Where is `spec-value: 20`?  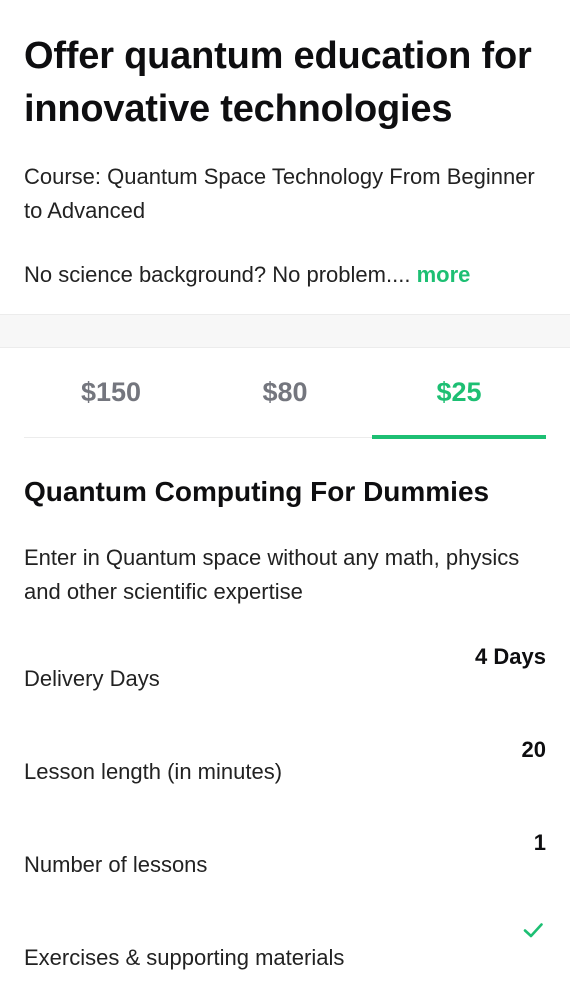 spec-value: 20 is located at coordinates (533, 749).